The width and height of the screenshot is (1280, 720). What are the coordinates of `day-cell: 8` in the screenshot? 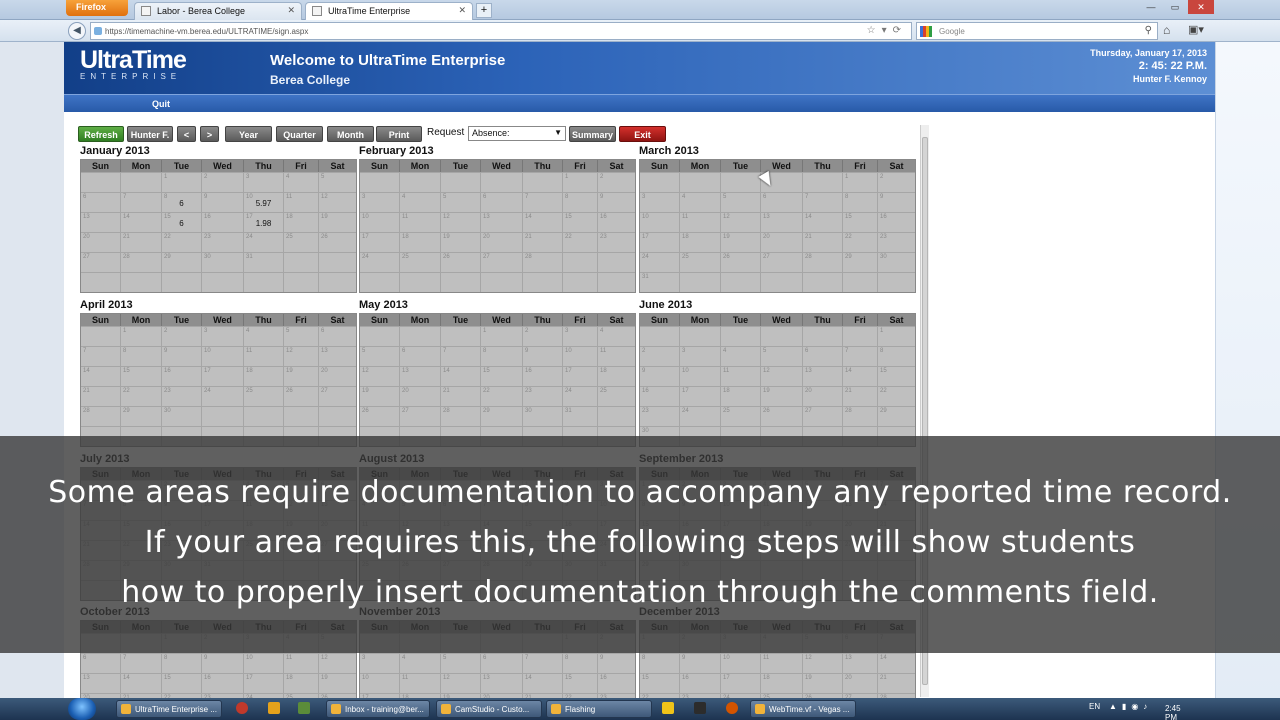 It's located at (660, 663).